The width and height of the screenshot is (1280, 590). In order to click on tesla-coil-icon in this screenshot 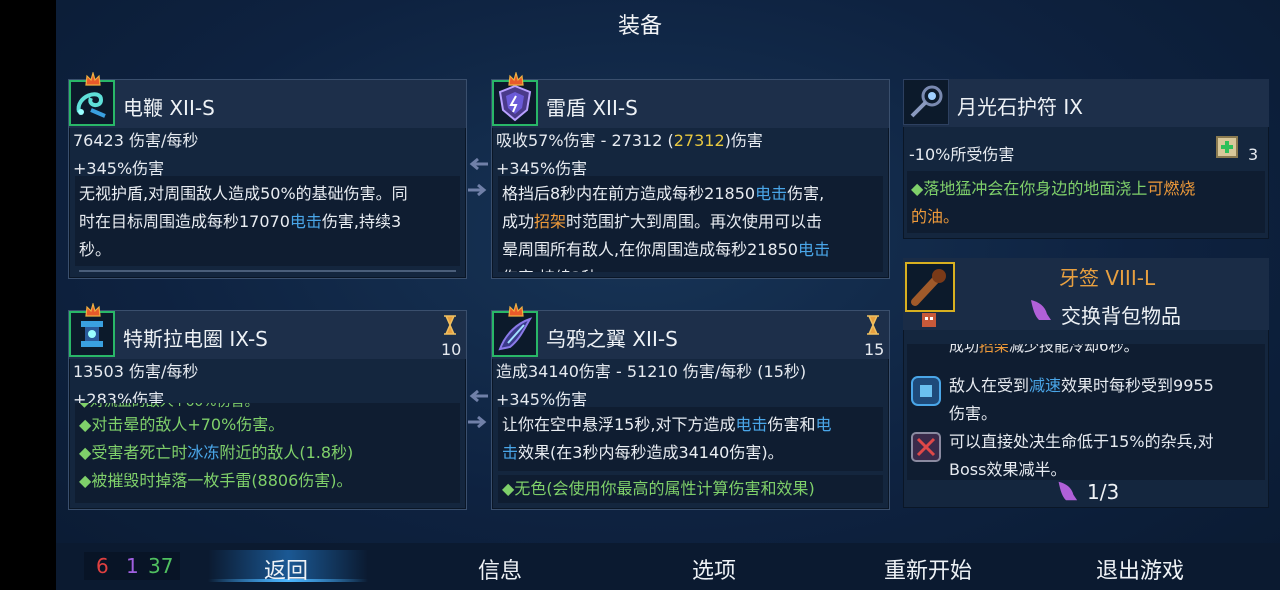, I will do `click(92, 334)`.